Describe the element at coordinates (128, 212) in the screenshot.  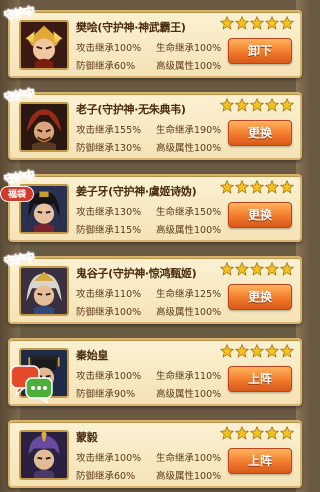
I see `attack-value: 130%` at that location.